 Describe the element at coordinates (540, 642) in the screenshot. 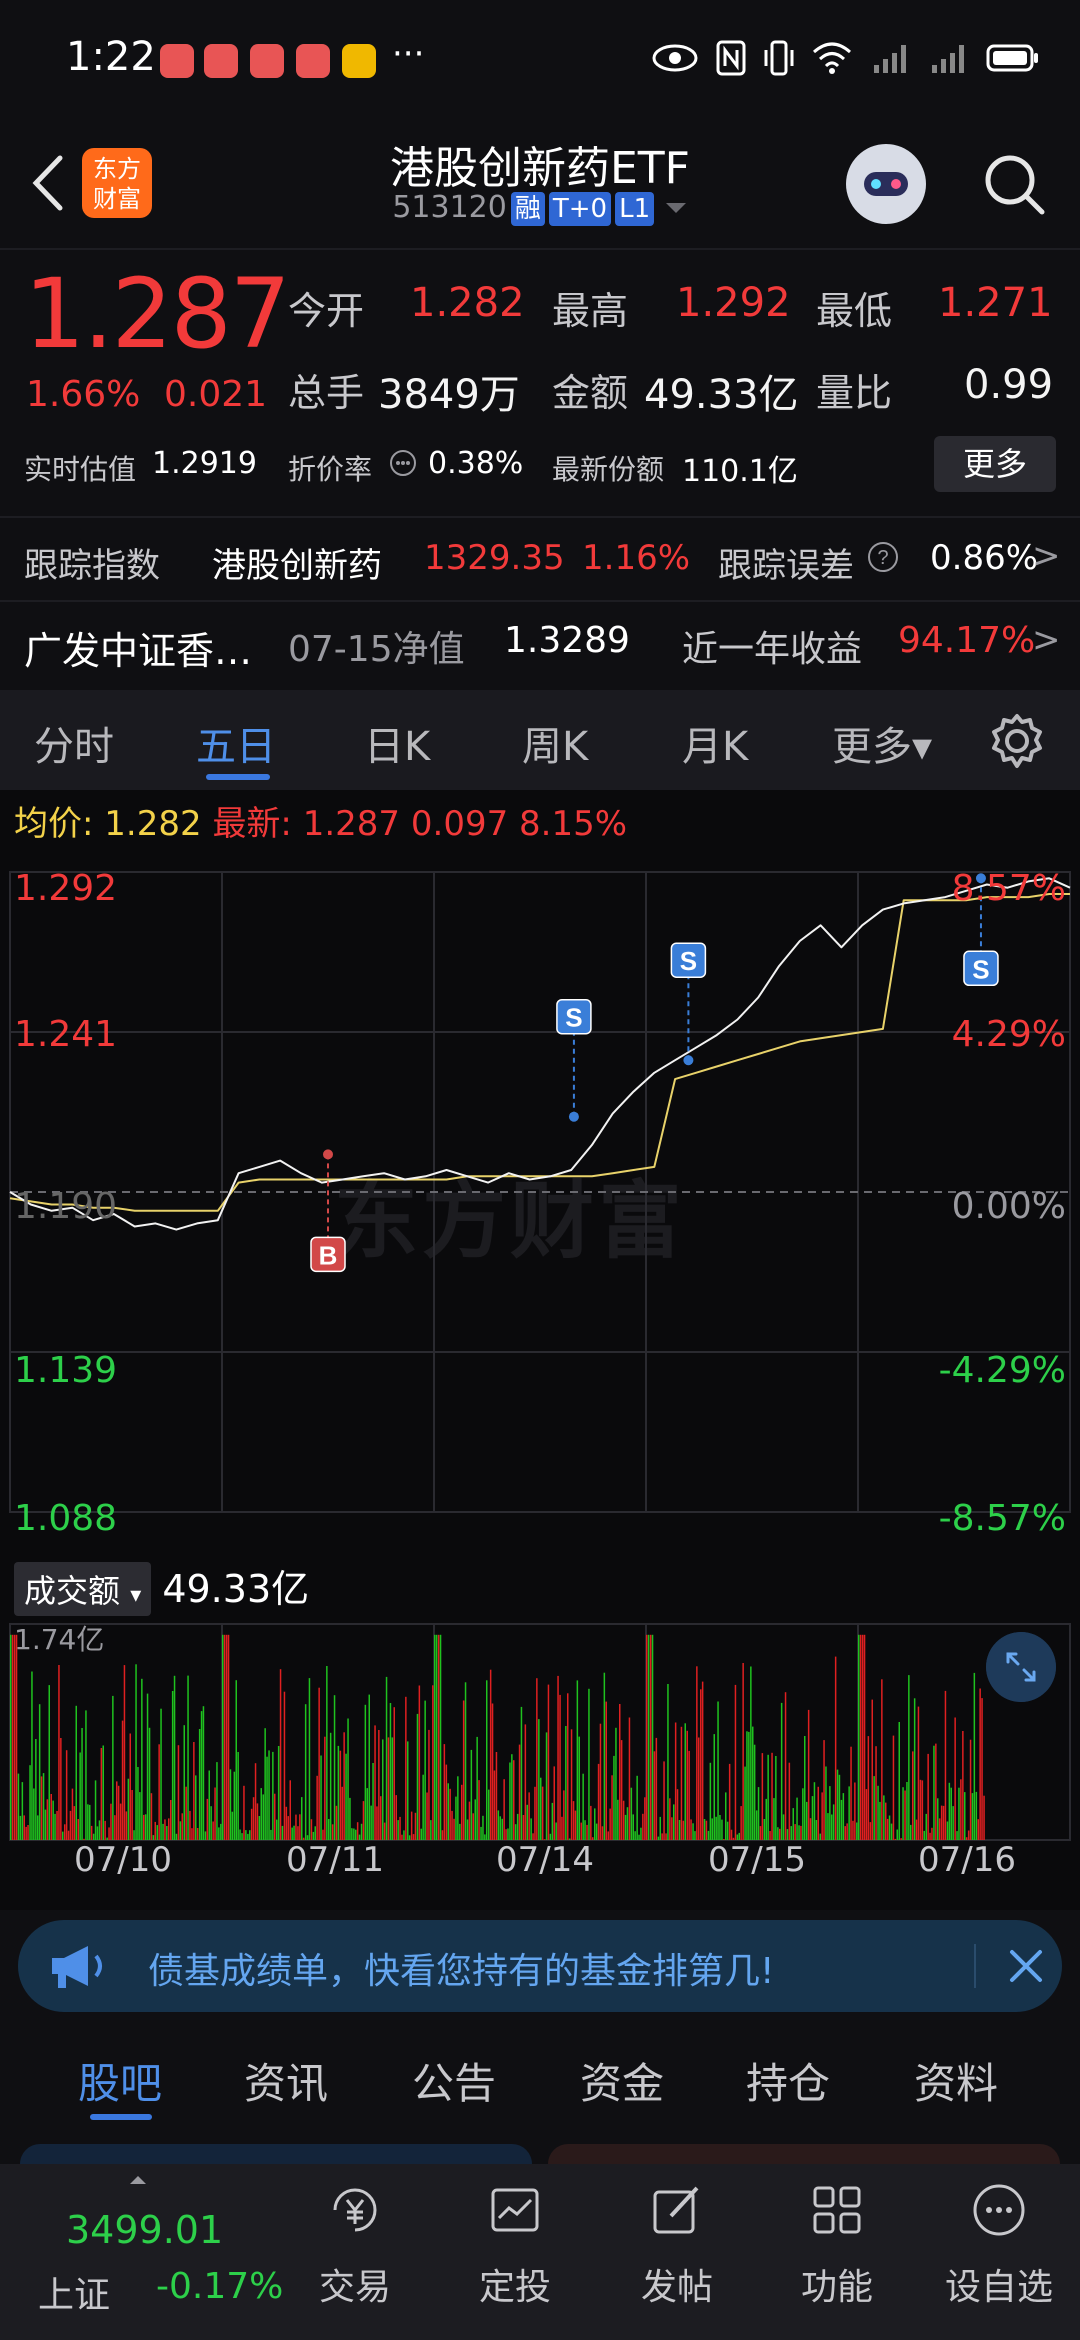

I see `fund-row: 广发中证香… 07-15净值 1.3289 近一年收益 94.17% >` at that location.